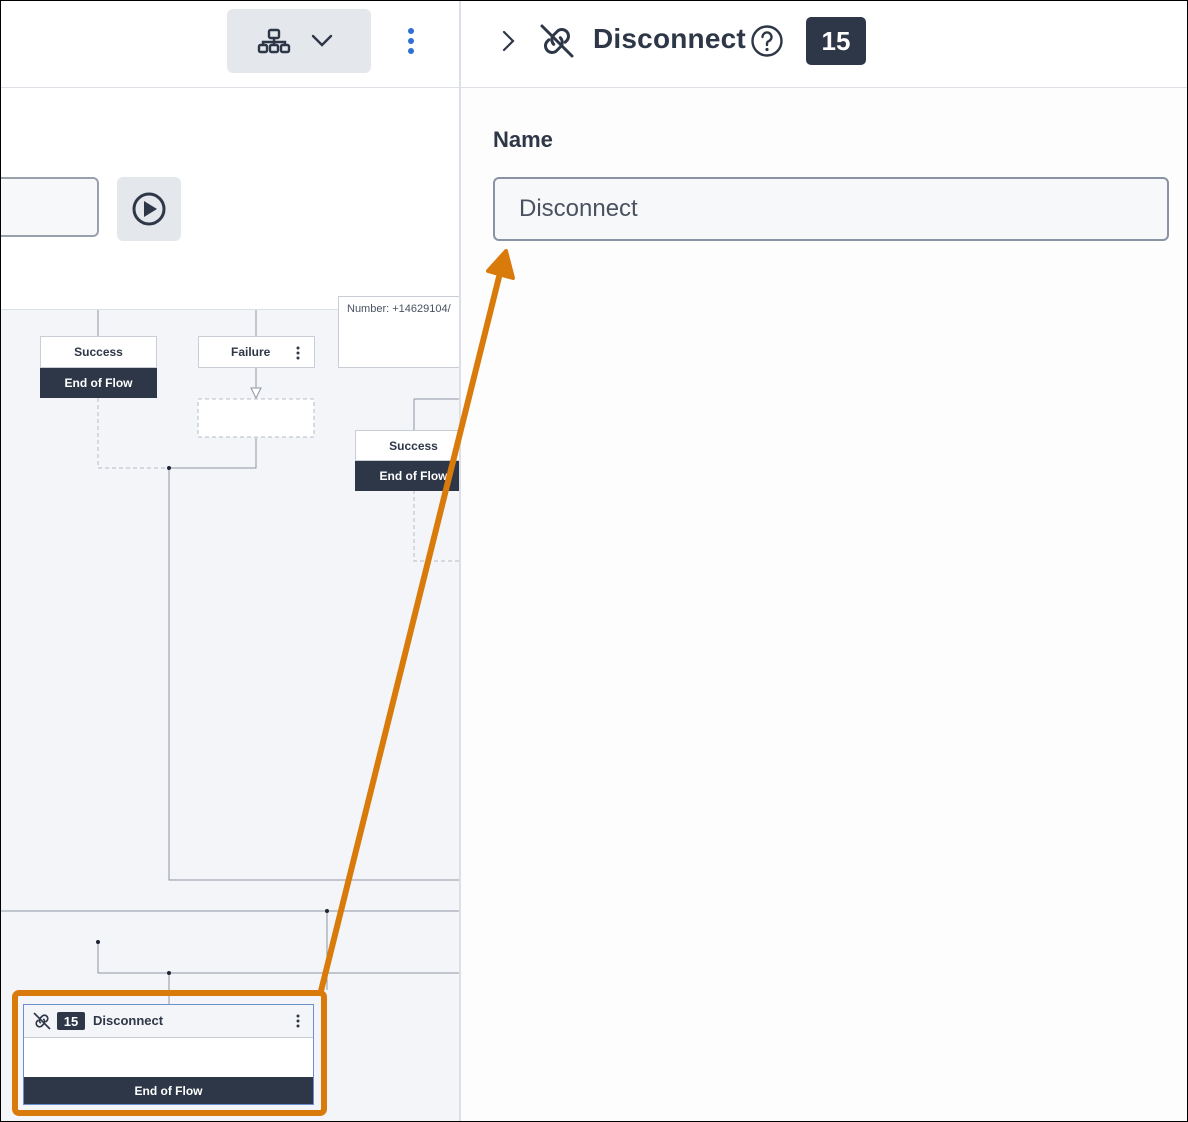 The height and width of the screenshot is (1122, 1188). What do you see at coordinates (230, 198) in the screenshot?
I see `canvas-controls-area` at bounding box center [230, 198].